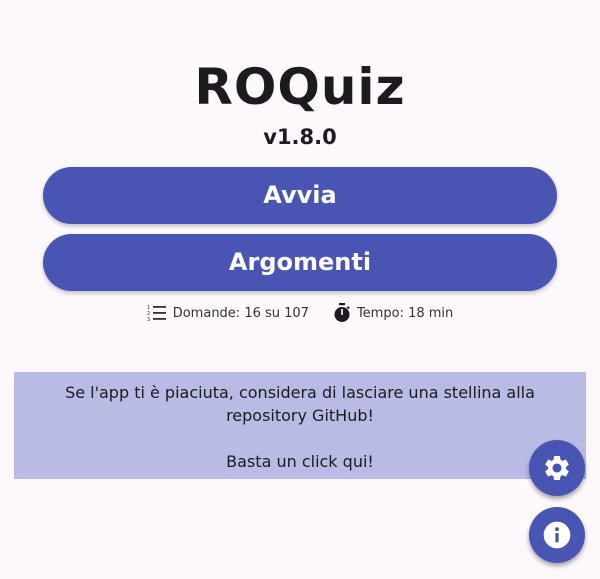 Image resolution: width=600 pixels, height=579 pixels. I want to click on info-icon, so click(557, 535).